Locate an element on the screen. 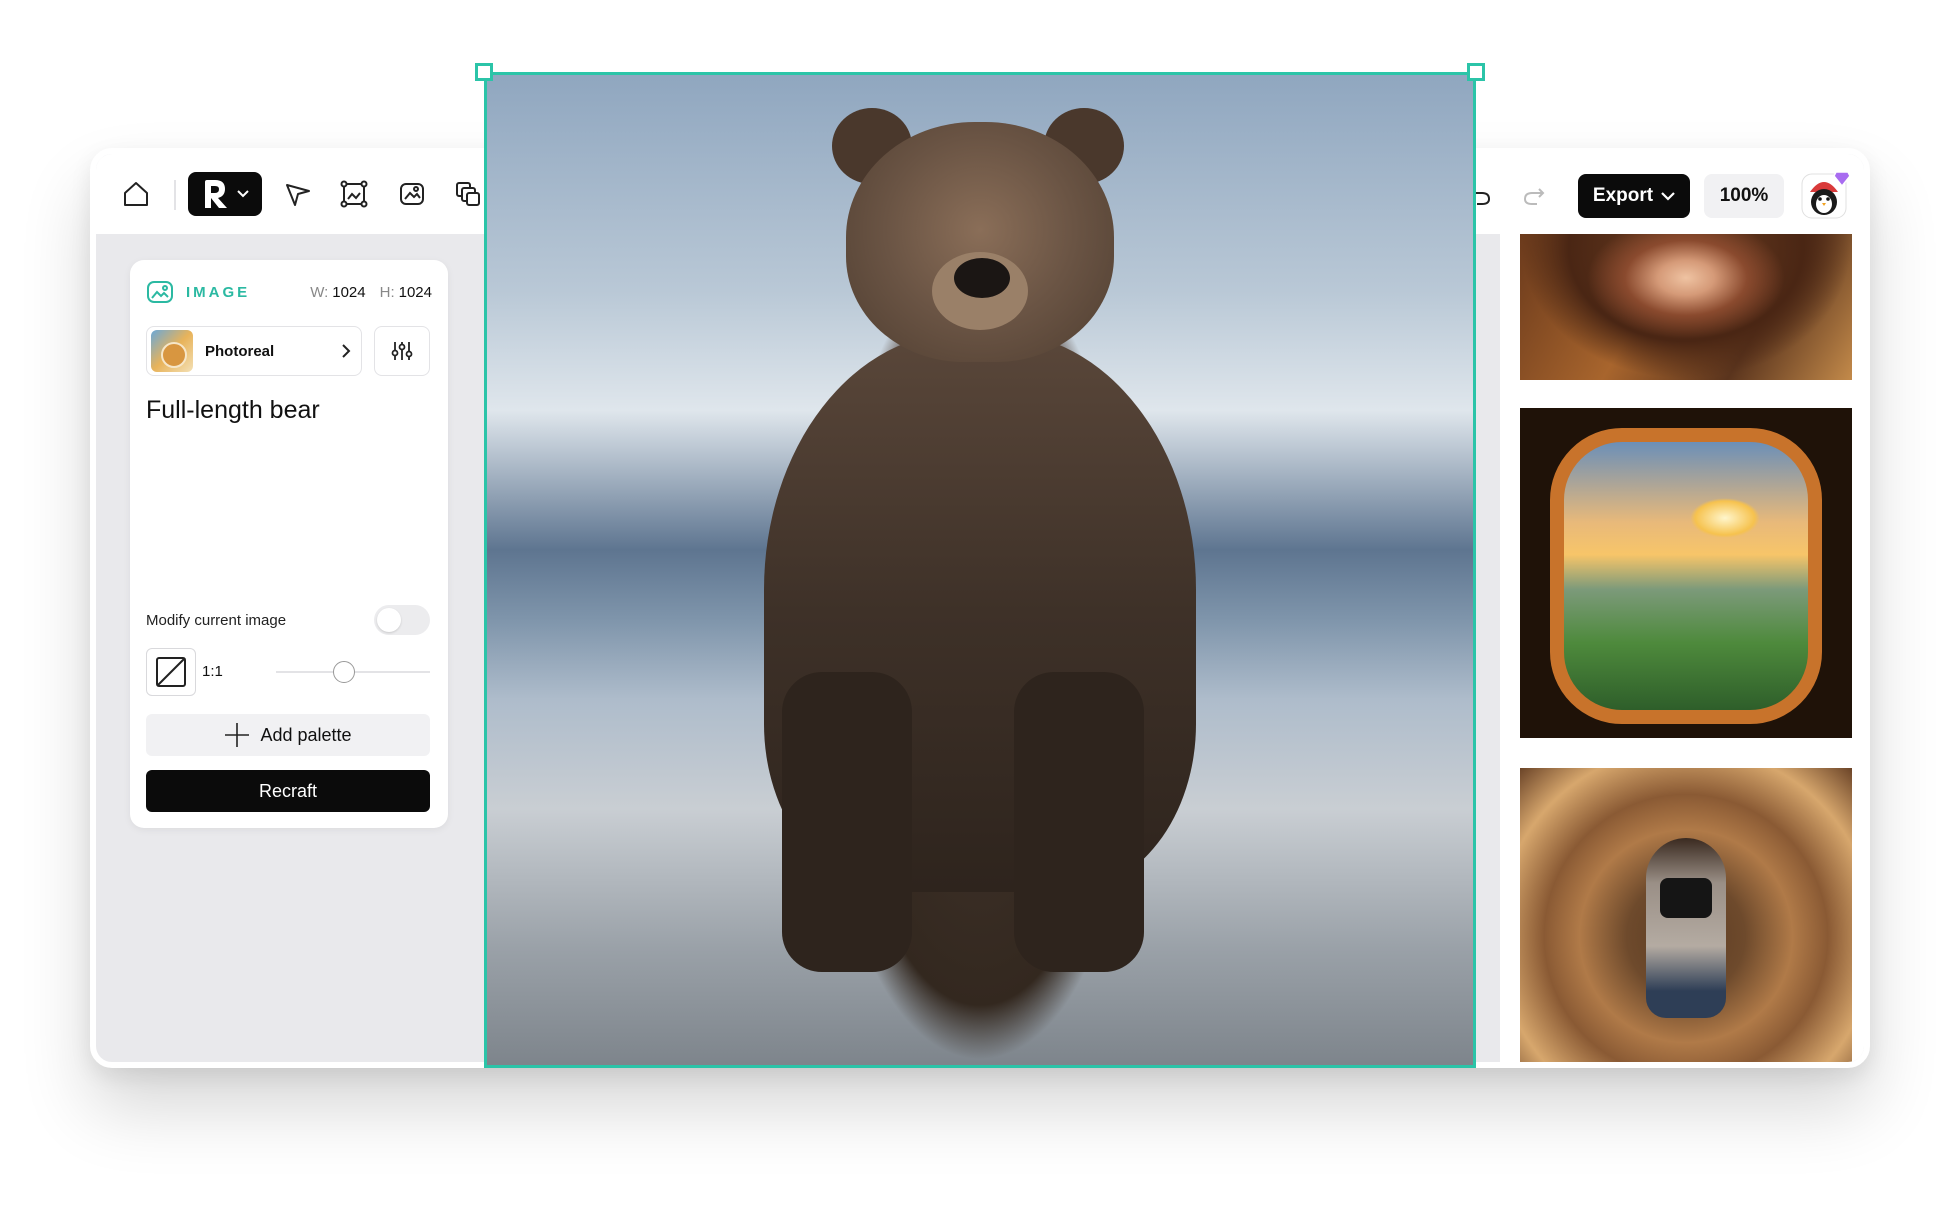  style-thumbnail is located at coordinates (172, 351).